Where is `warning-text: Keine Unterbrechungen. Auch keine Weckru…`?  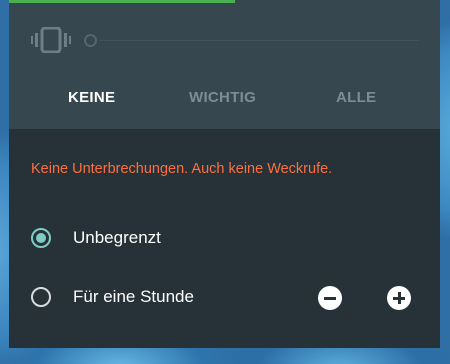 warning-text: Keine Unterbrechungen. Auch keine Weckru… is located at coordinates (182, 169).